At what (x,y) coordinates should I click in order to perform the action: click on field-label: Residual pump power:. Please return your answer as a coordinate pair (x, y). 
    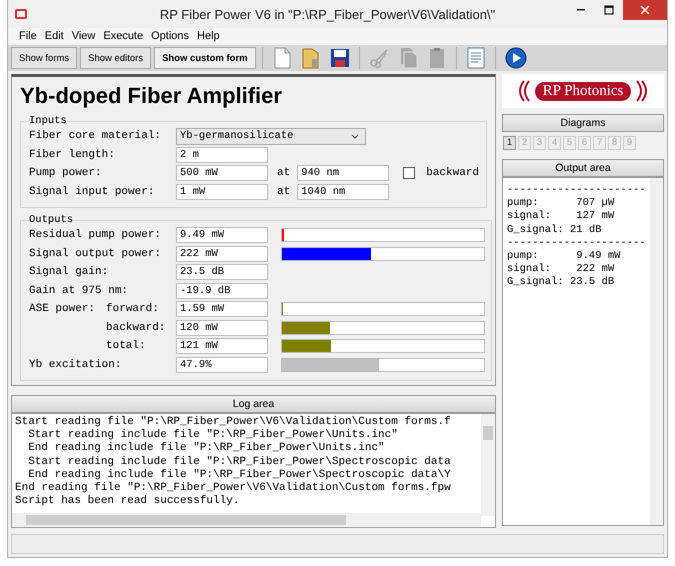
    Looking at the image, I should click on (95, 235).